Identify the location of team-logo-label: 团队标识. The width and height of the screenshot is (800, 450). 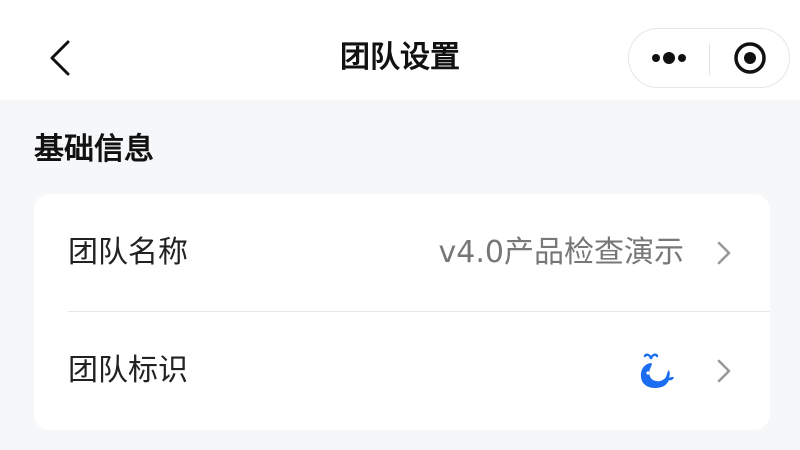
(128, 370).